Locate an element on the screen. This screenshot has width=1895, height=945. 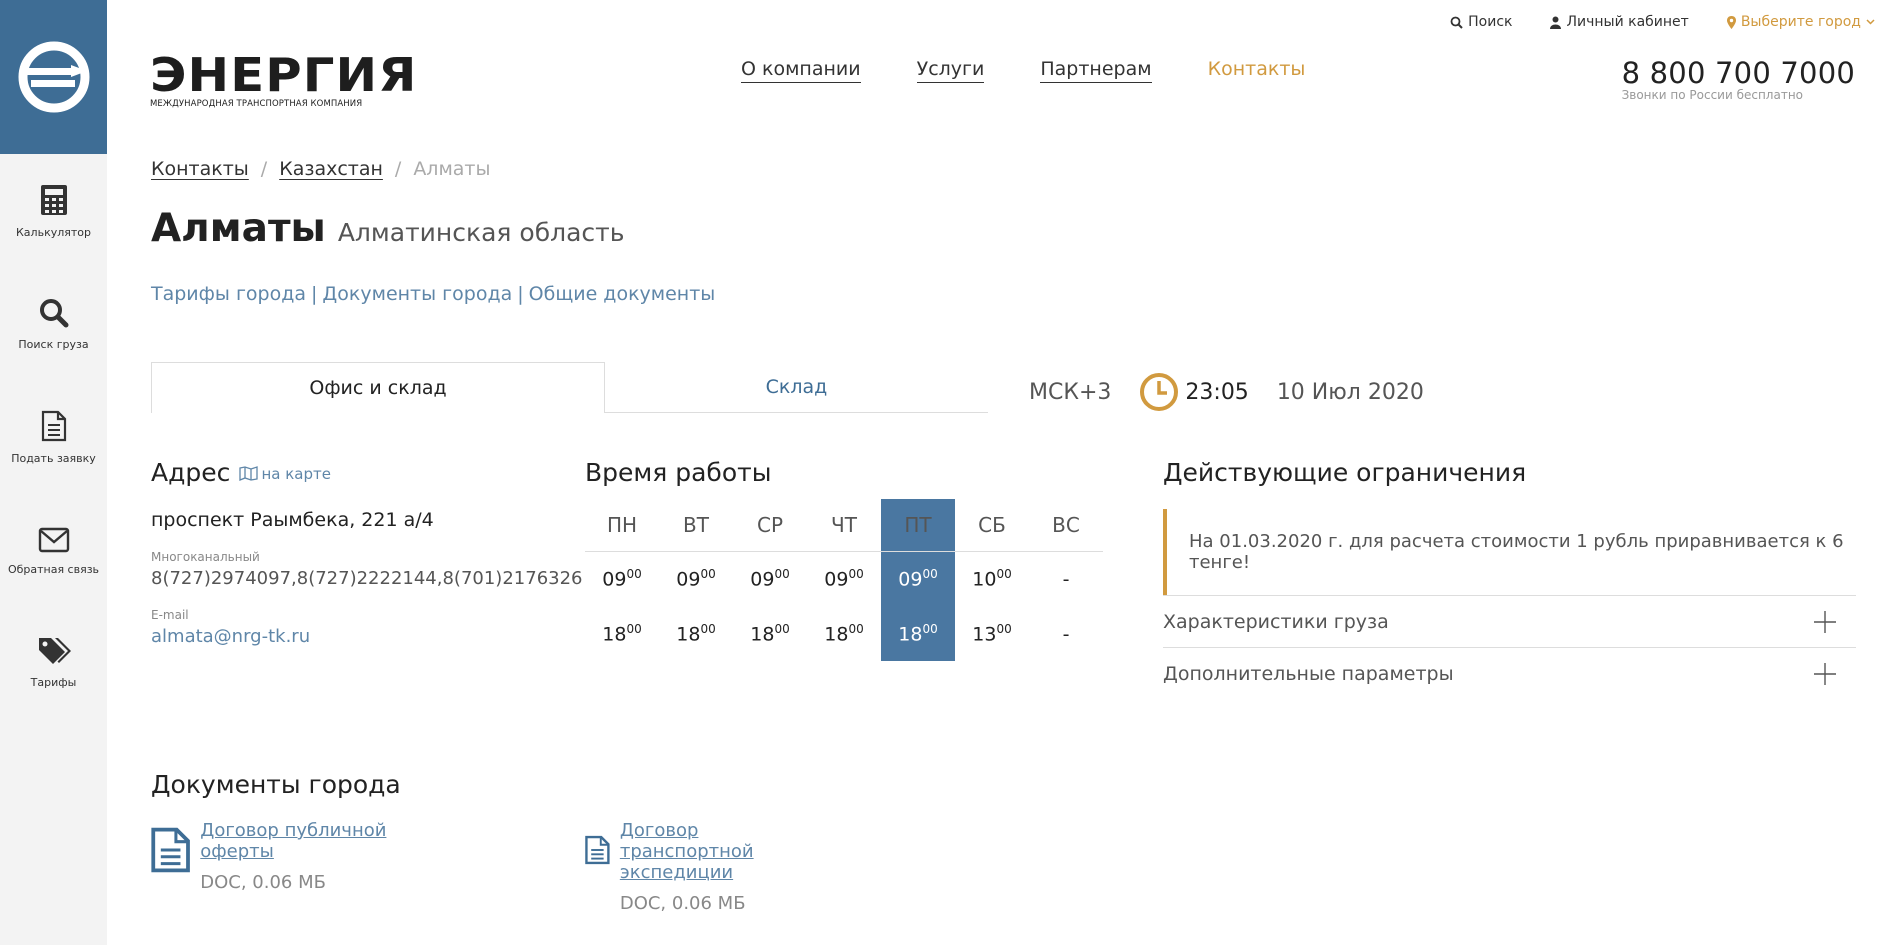
top-search-link: Поиск is located at coordinates (1481, 22).